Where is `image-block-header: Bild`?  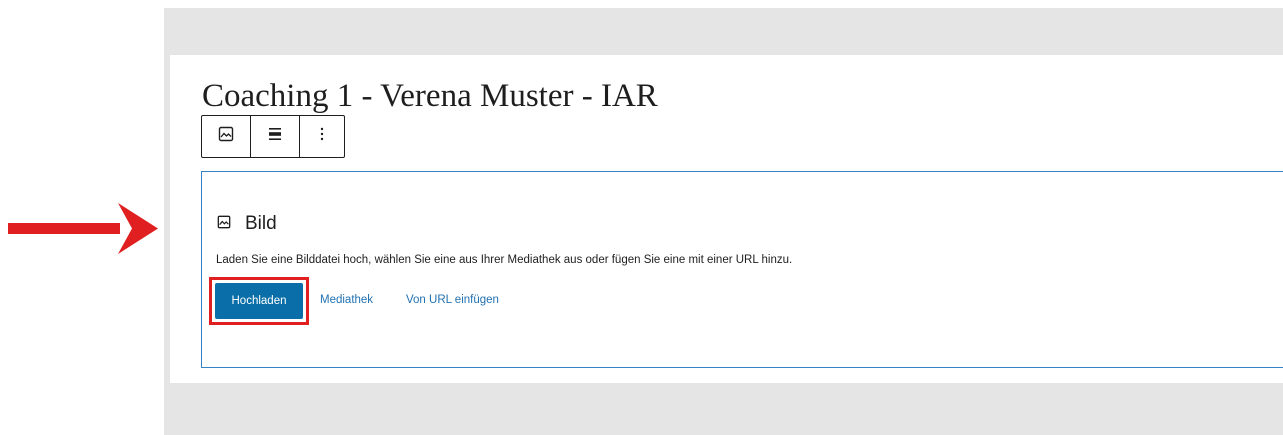
image-block-header: Bild is located at coordinates (247, 224).